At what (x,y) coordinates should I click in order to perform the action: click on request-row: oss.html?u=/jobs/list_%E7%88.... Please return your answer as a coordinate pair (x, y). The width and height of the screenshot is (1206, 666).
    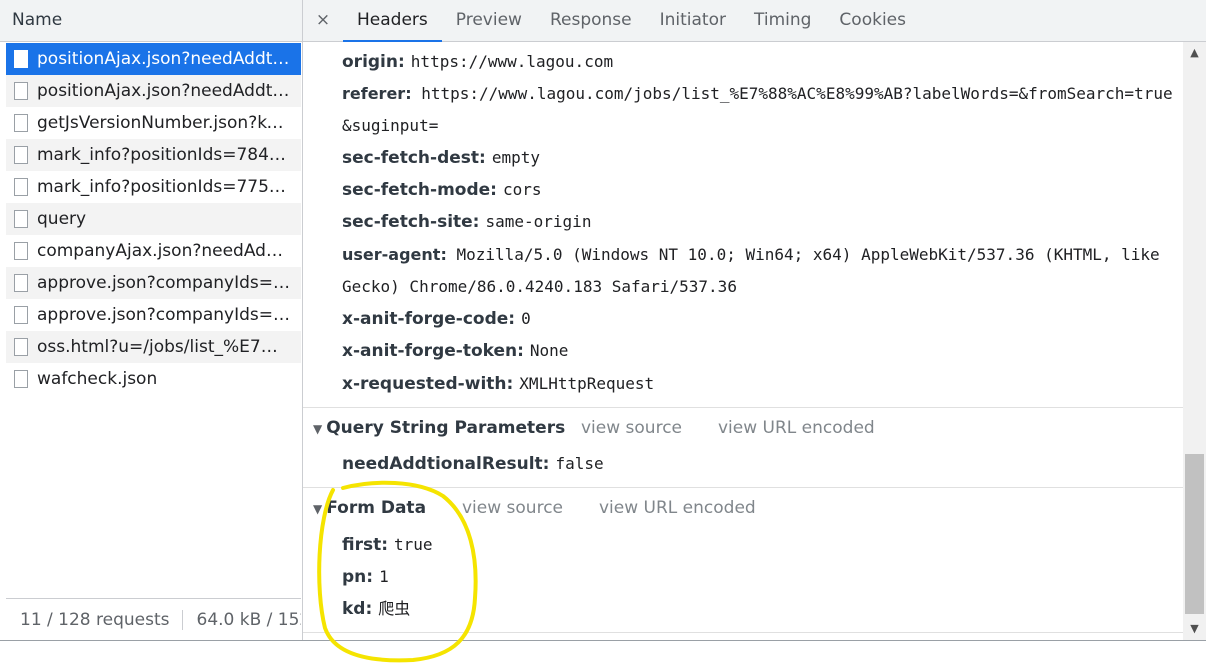
    Looking at the image, I should click on (153, 347).